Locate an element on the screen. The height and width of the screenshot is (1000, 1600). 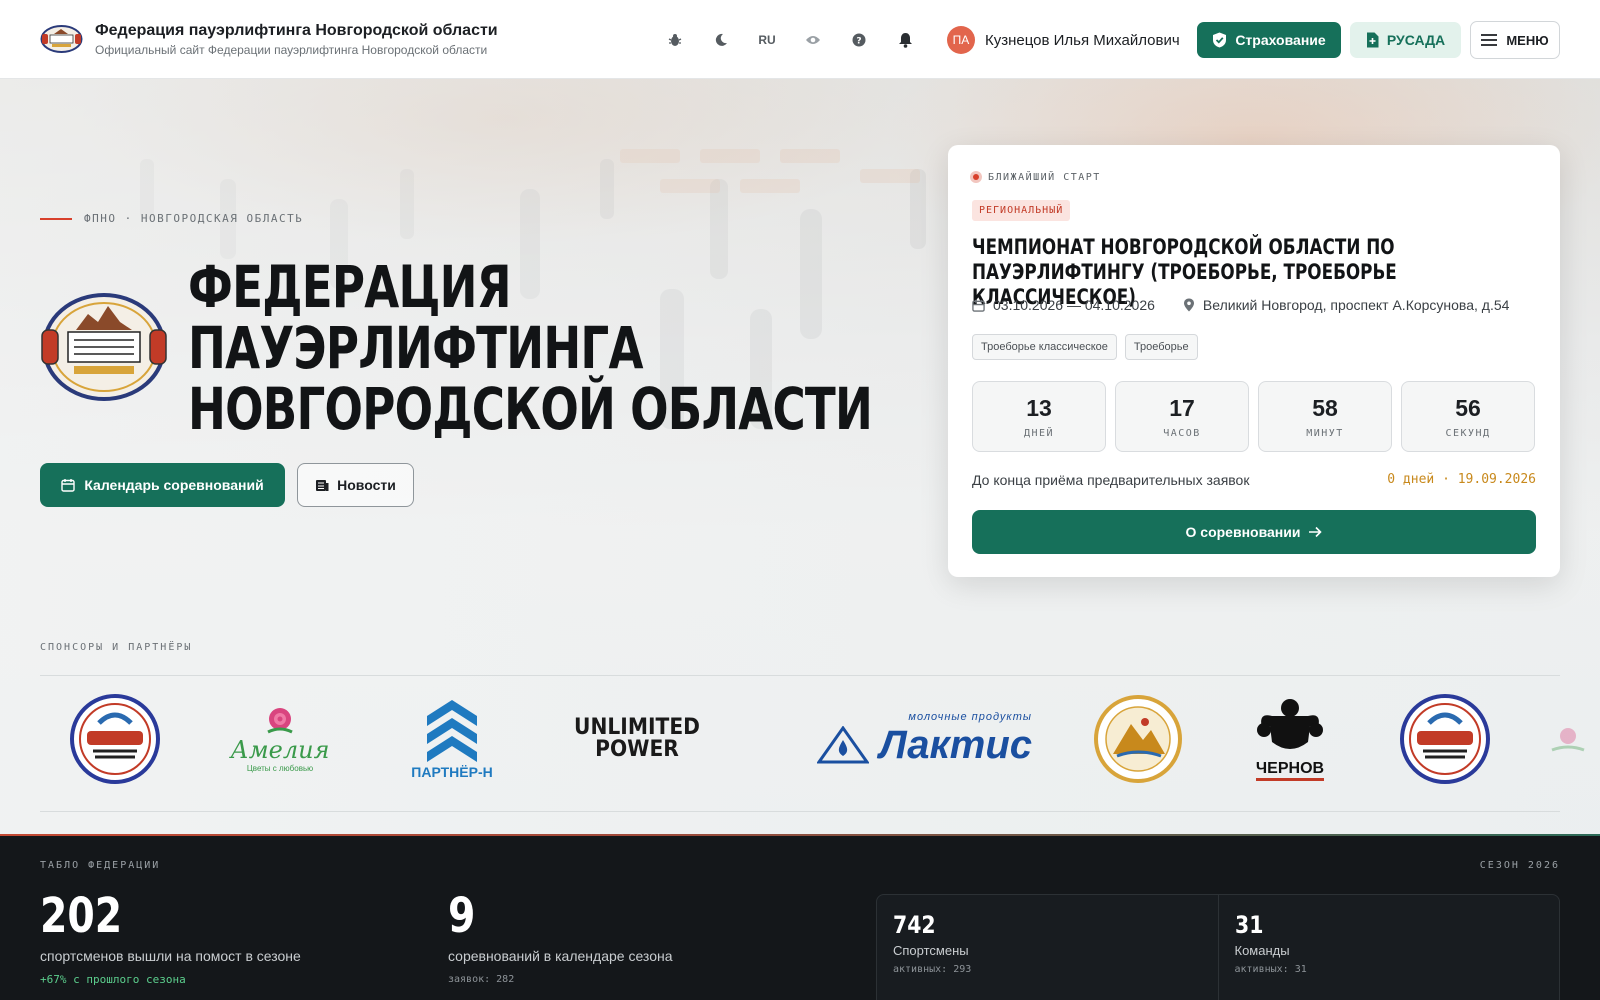
moon-icon is located at coordinates (721, 39).